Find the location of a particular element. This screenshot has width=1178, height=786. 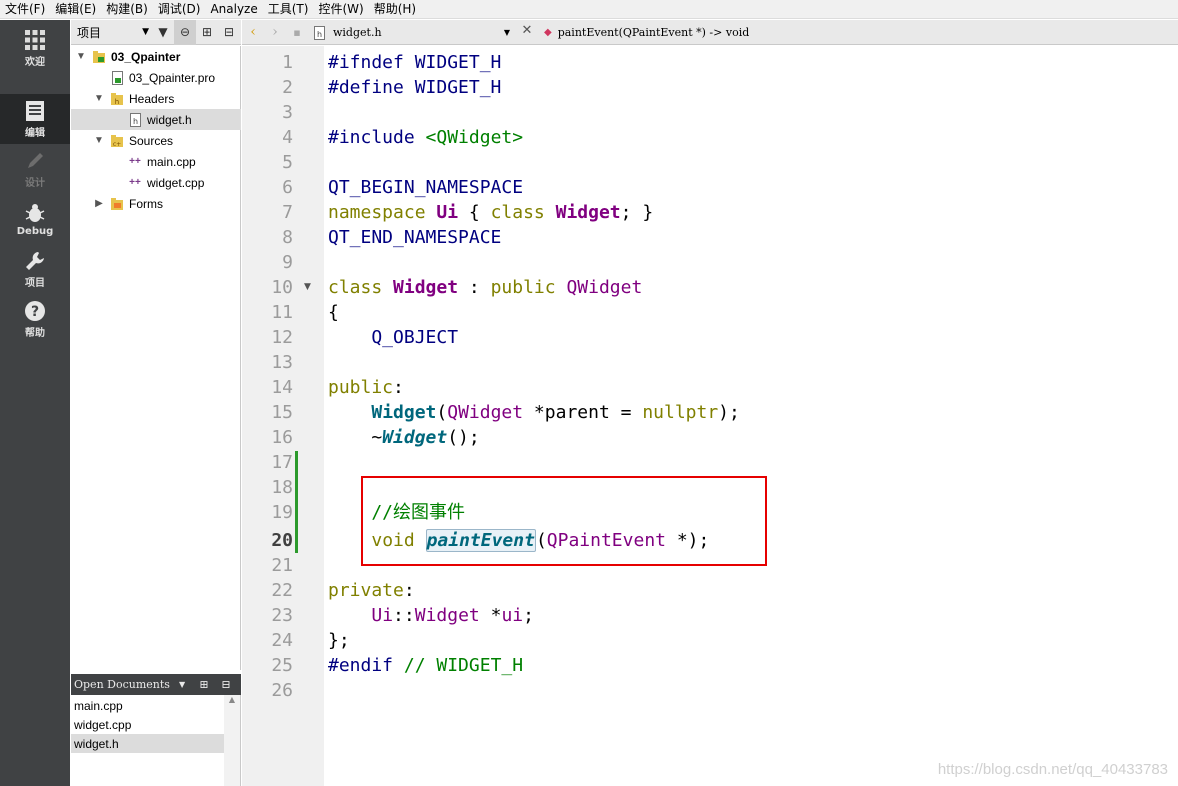

filter-button: ▼ is located at coordinates (163, 32).